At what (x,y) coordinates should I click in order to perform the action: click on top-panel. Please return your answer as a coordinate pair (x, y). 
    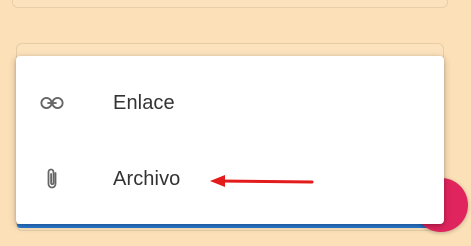
    Looking at the image, I should click on (230, 4).